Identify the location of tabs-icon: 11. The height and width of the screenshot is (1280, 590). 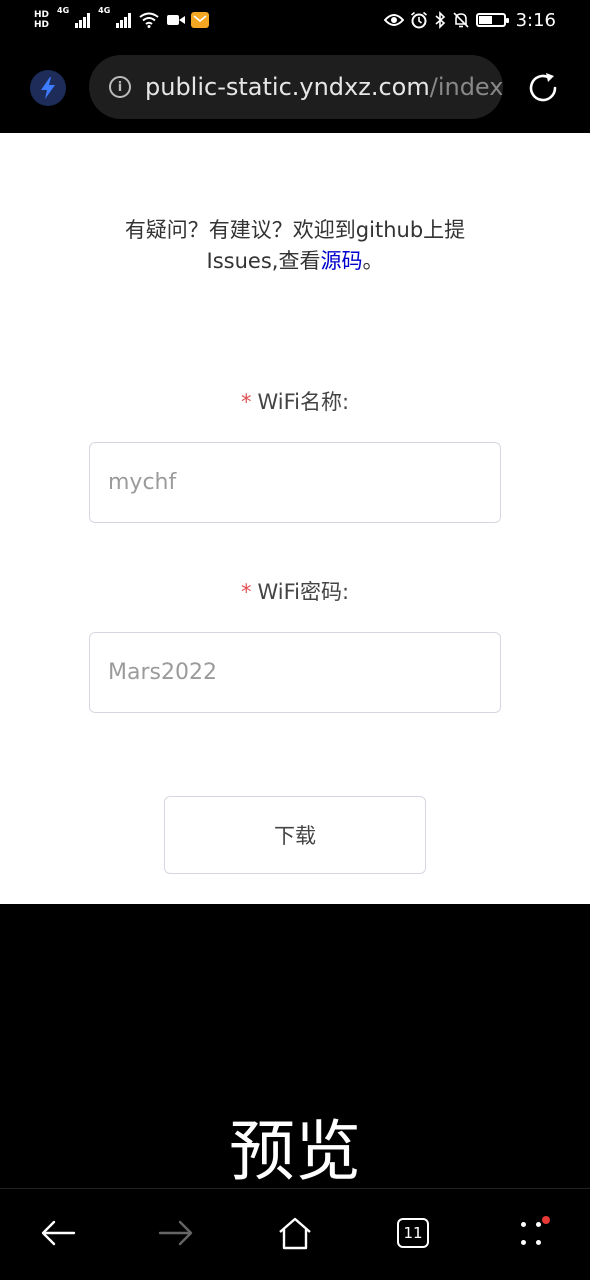
(413, 1233).